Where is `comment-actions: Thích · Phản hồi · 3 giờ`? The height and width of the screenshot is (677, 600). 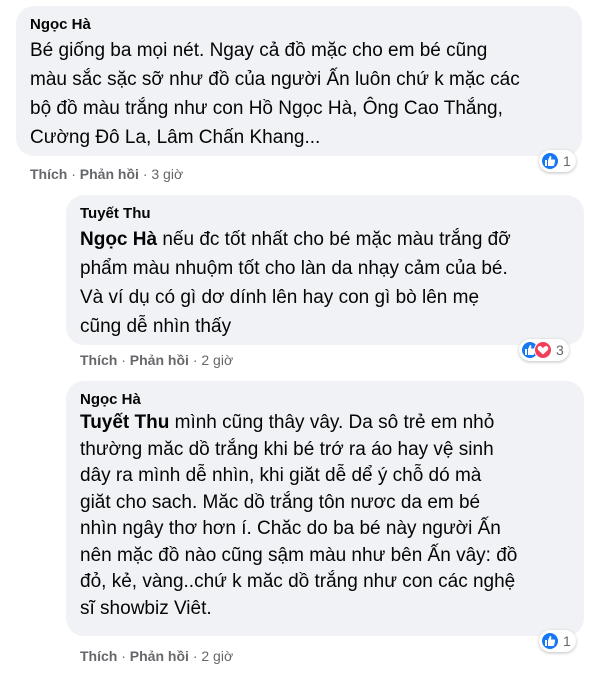
comment-actions: Thích · Phản hồi · 3 giờ is located at coordinates (106, 174).